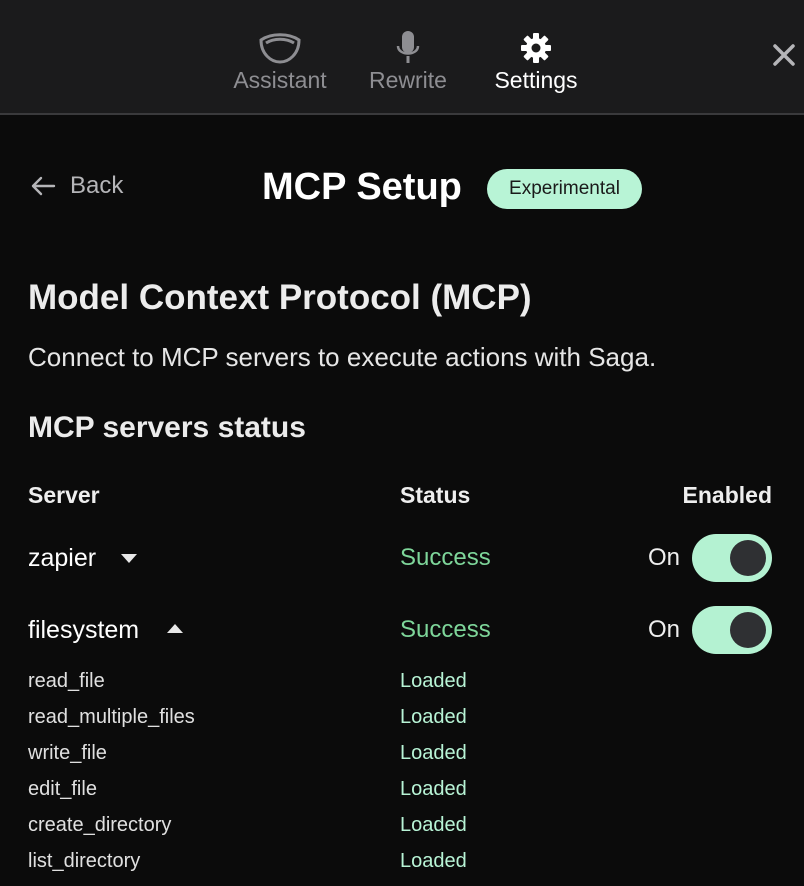 This screenshot has height=886, width=804. I want to click on page-title: MCP Setup, so click(362, 187).